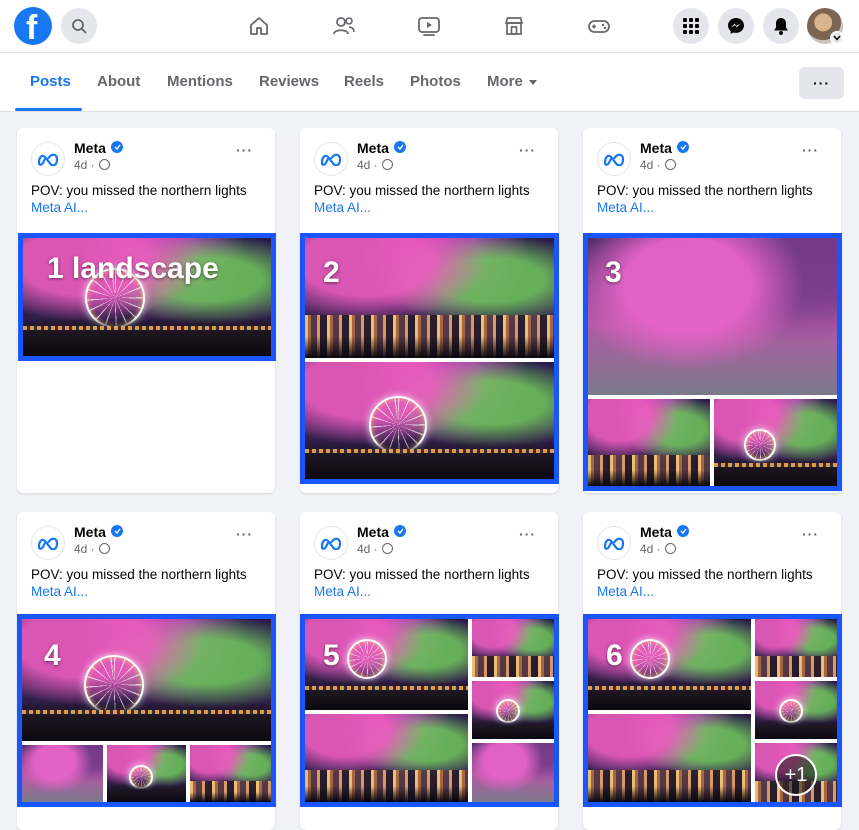  I want to click on tab-mentions: Mentions, so click(200, 82).